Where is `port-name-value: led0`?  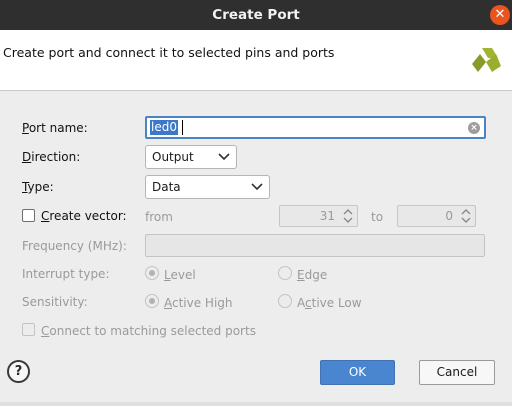
port-name-value: led0 is located at coordinates (164, 127).